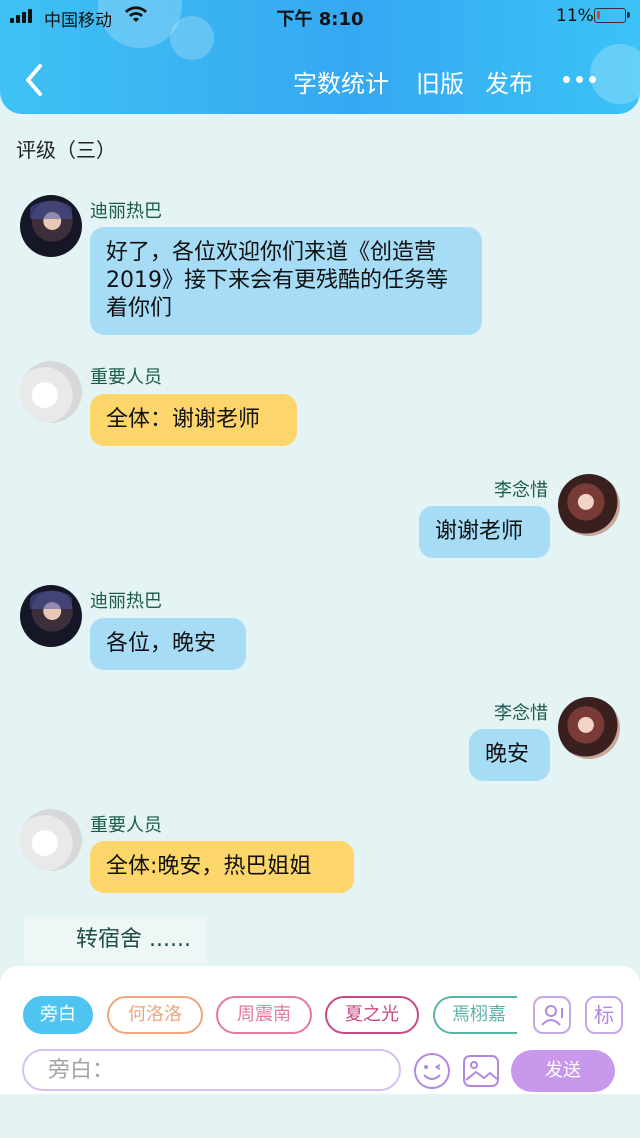 This screenshot has height=1138, width=640. Describe the element at coordinates (320, 57) in the screenshot. I see `app-header: 中国移动 下午 8:10 11% 字数统计 旧版 发布` at that location.